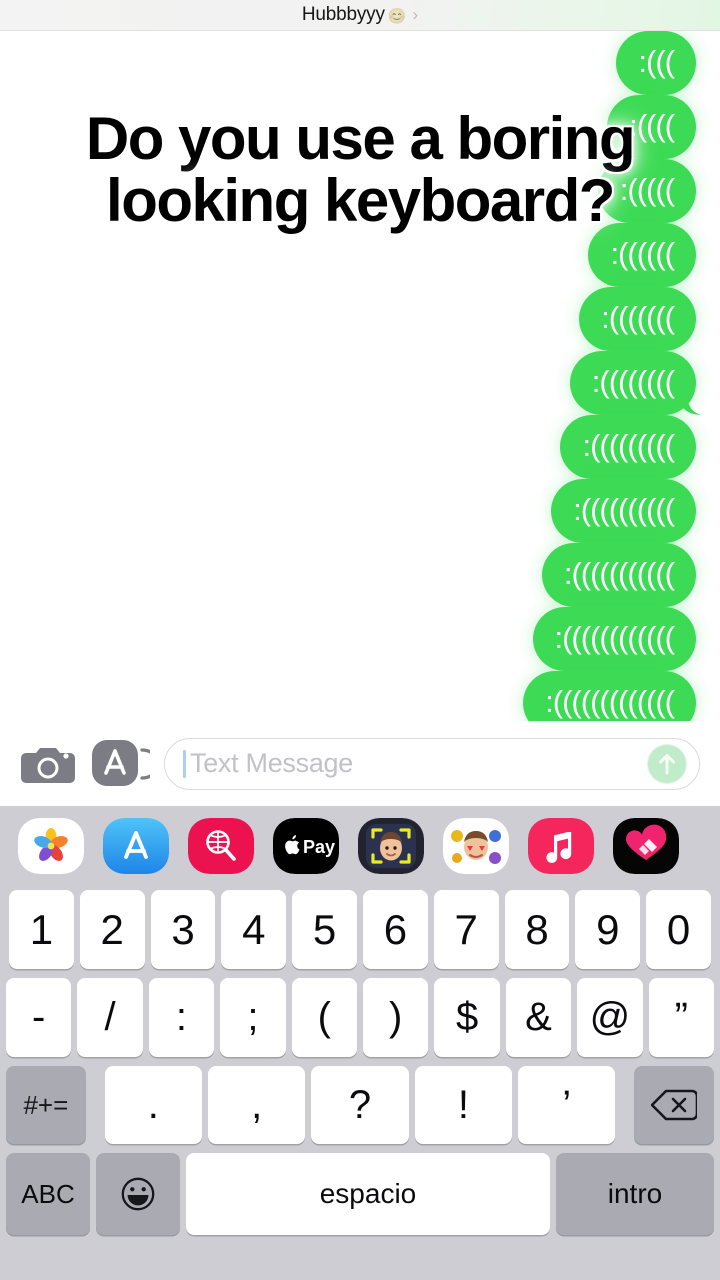 This screenshot has width=720, height=1280. I want to click on key-@: @, so click(610, 1017).